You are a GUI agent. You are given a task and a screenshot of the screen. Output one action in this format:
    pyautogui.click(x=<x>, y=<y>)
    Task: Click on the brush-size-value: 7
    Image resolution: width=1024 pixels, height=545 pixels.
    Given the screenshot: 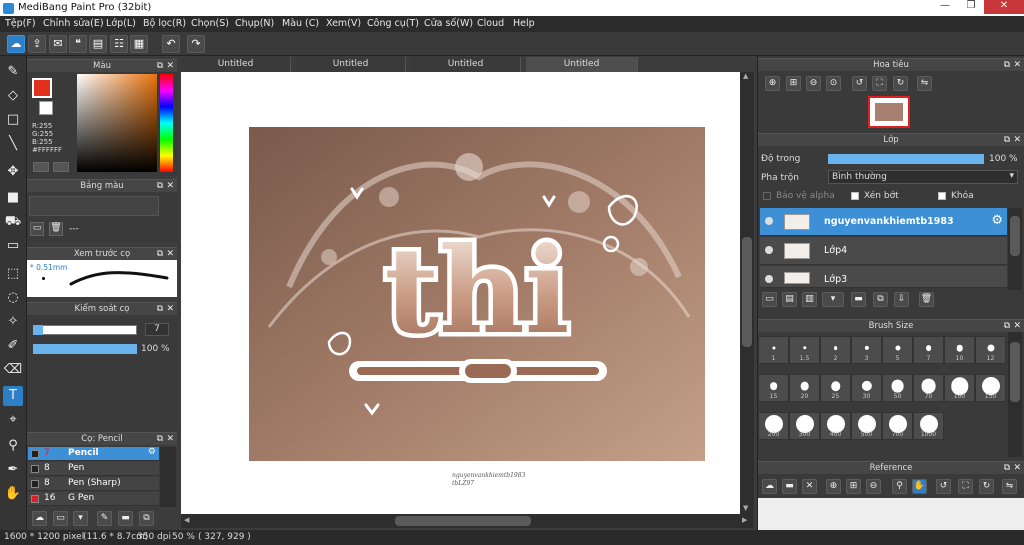 What is the action you would take?
    pyautogui.click(x=157, y=329)
    